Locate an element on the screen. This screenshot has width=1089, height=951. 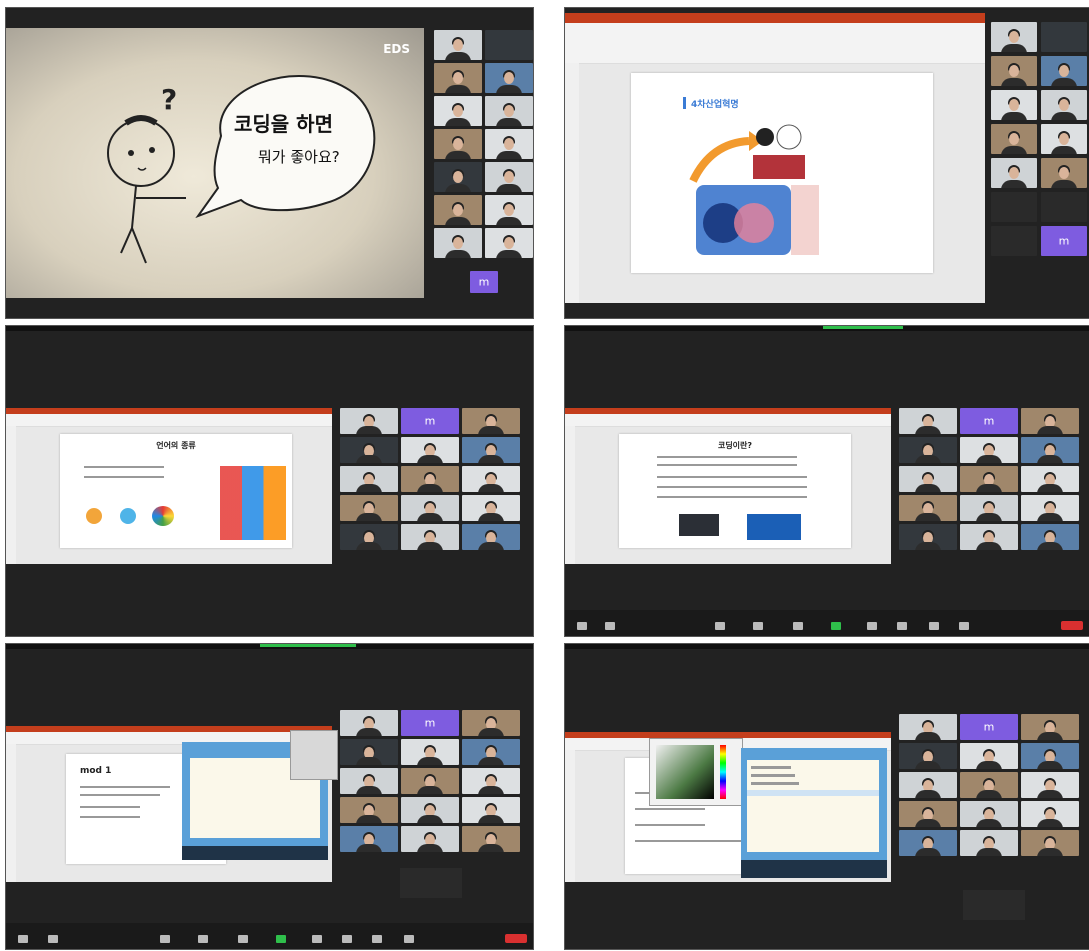
code-editor-window is located at coordinates (814, 813).